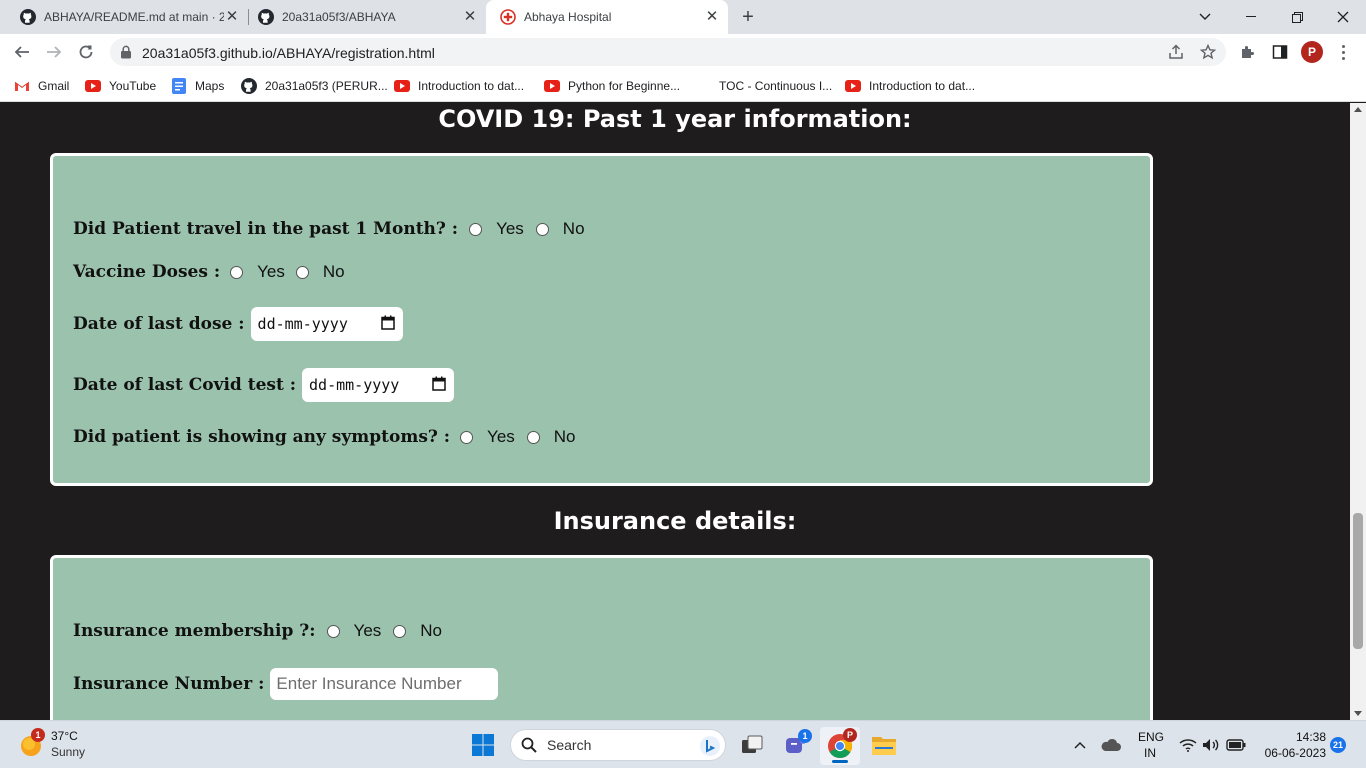 This screenshot has height=768, width=1366. Describe the element at coordinates (378, 385) in the screenshot. I see `last-covid-test-date-input: dd-mm-yyyy` at that location.